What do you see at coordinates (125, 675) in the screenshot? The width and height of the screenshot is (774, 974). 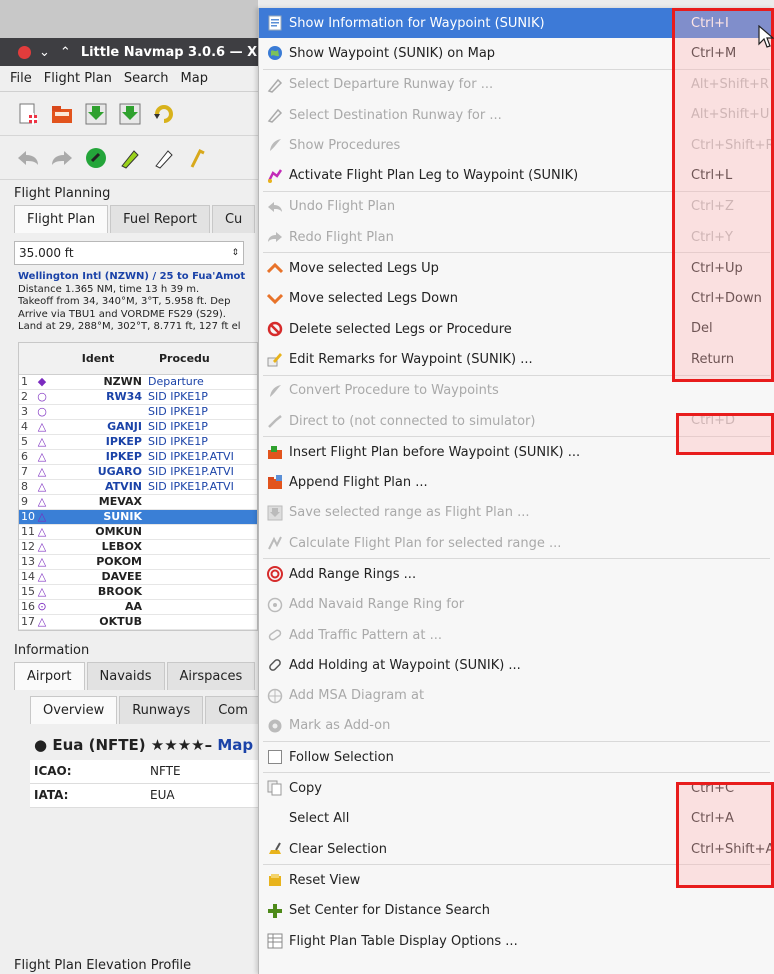 I see `tab-navaids: Navaids` at bounding box center [125, 675].